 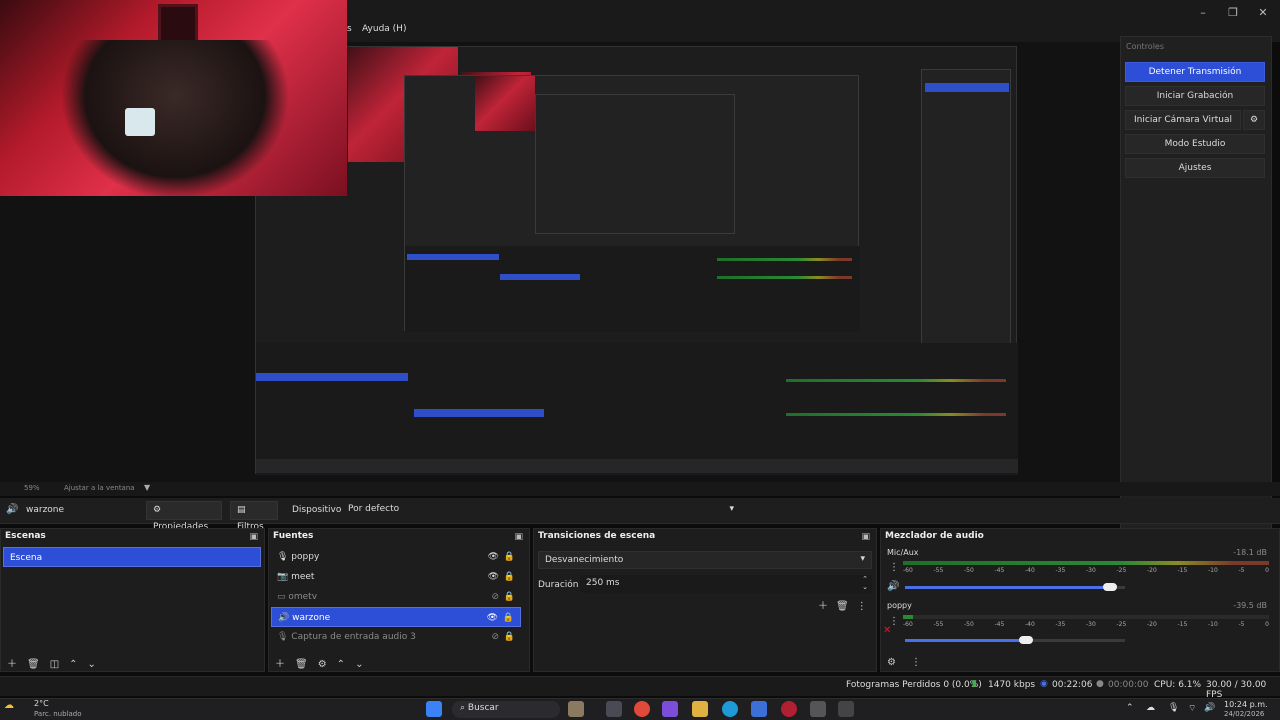 What do you see at coordinates (285, 664) in the screenshot?
I see `add-source-icon: ＋` at bounding box center [285, 664].